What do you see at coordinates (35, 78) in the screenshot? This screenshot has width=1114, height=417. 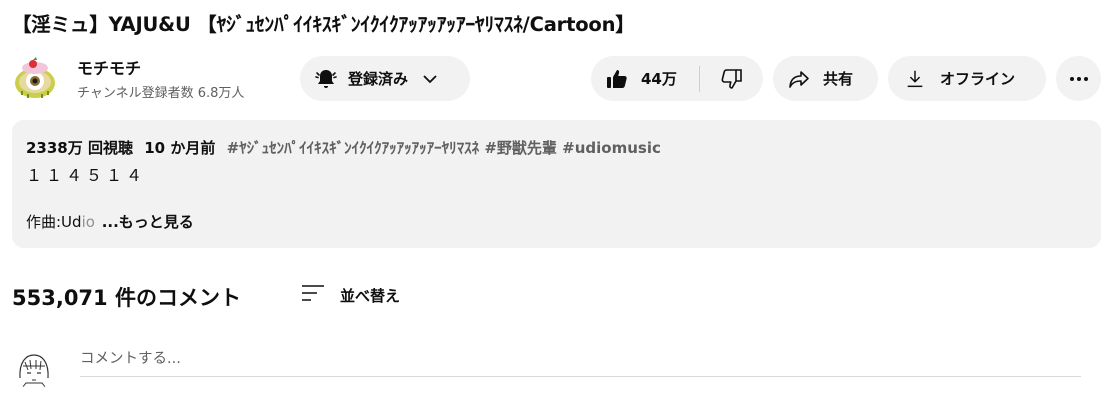 I see `channel-avatar` at bounding box center [35, 78].